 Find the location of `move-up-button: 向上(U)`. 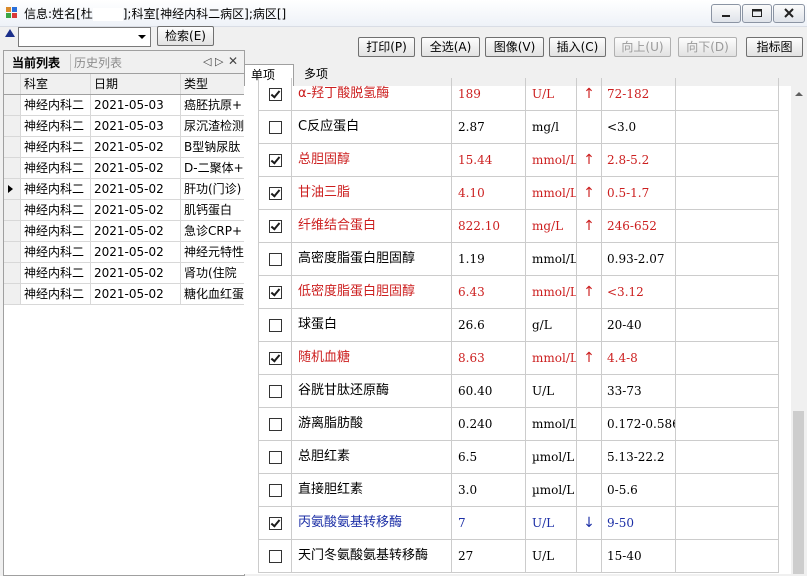

move-up-button: 向上(U) is located at coordinates (642, 47).